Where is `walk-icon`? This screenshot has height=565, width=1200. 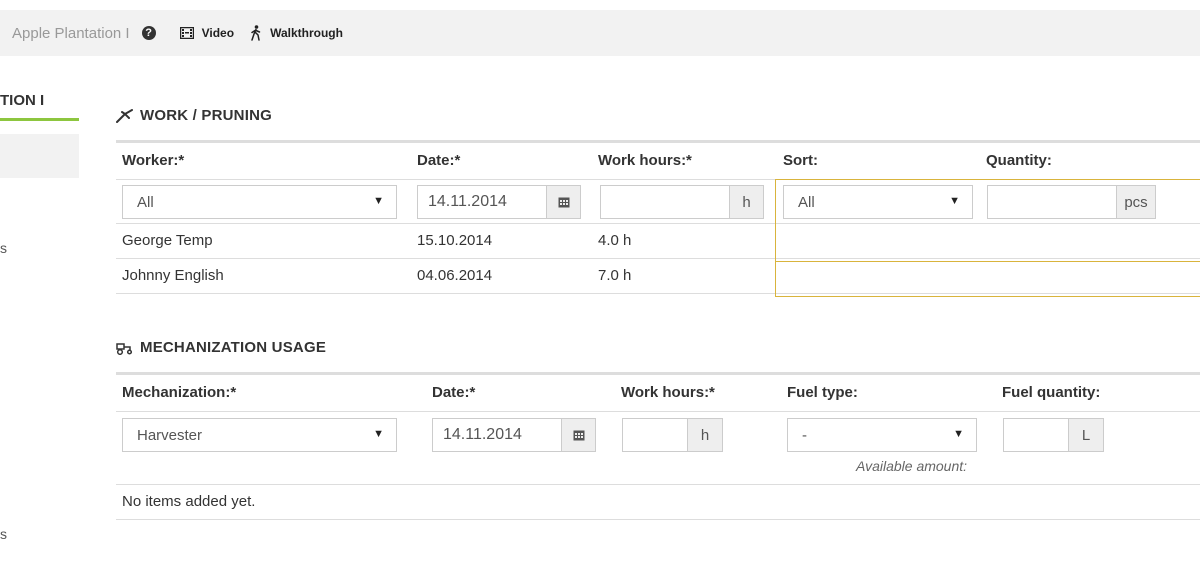
walk-icon is located at coordinates (256, 33).